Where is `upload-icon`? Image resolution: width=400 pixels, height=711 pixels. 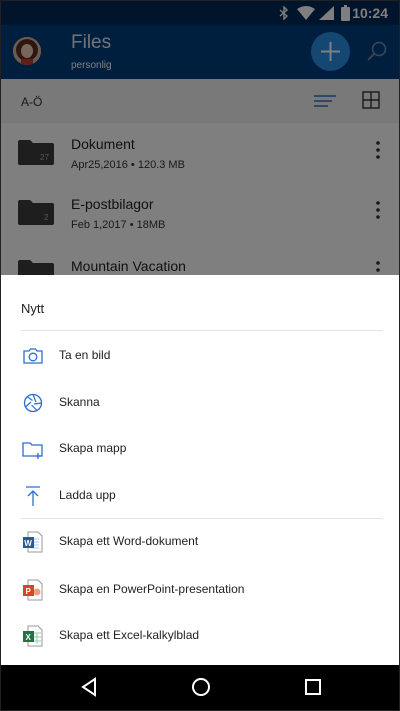 upload-icon is located at coordinates (33, 496).